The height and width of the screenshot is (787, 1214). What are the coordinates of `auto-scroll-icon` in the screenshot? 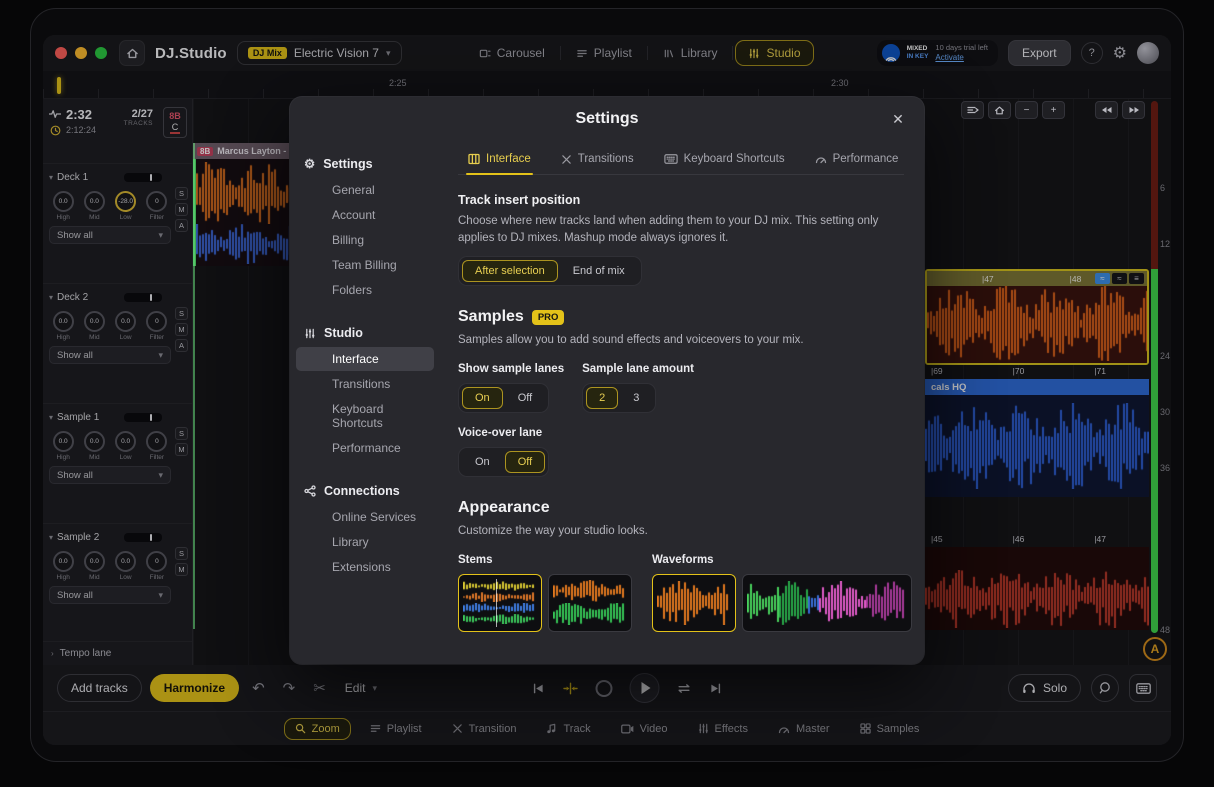 It's located at (972, 110).